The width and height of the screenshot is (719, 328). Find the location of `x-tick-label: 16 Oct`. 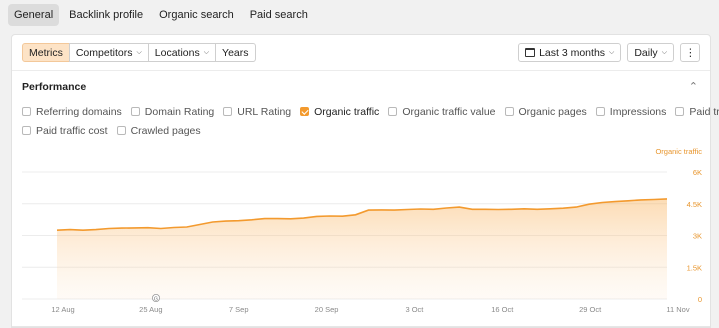

x-tick-label: 16 Oct is located at coordinates (502, 309).